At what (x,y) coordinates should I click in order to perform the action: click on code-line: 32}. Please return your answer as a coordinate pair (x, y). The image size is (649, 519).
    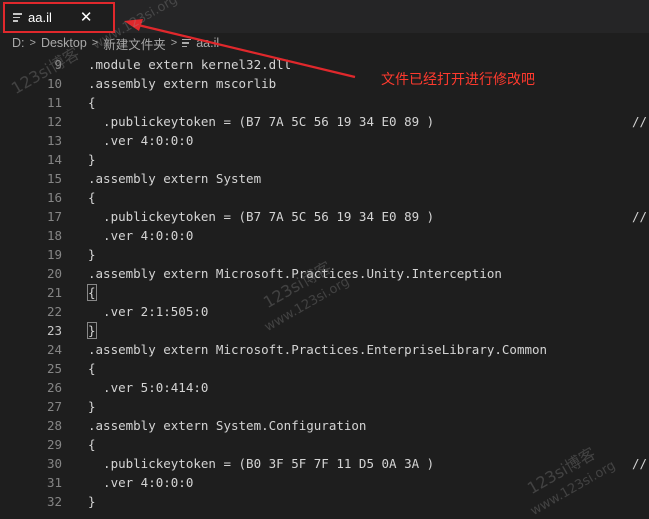
    Looking at the image, I should click on (324, 501).